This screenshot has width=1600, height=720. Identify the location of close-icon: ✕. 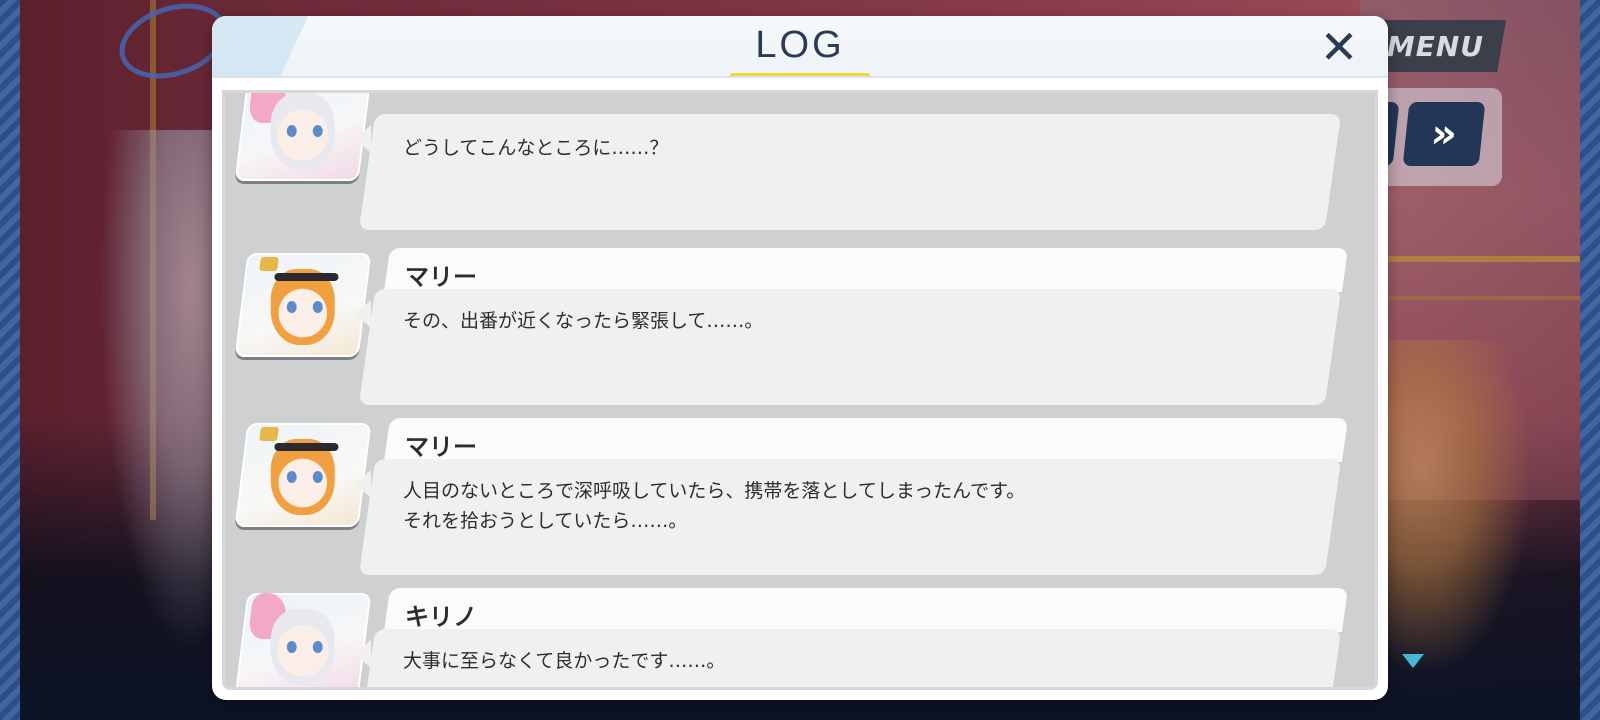
(1339, 47).